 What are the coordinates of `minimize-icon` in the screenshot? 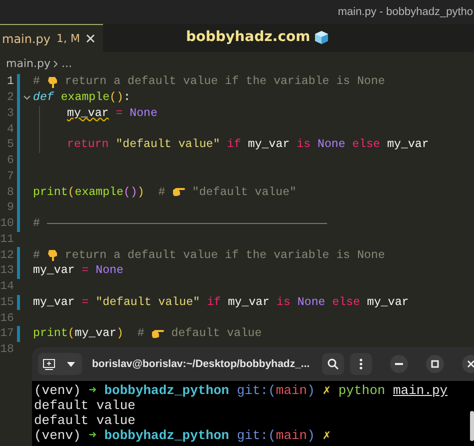 It's located at (398, 364).